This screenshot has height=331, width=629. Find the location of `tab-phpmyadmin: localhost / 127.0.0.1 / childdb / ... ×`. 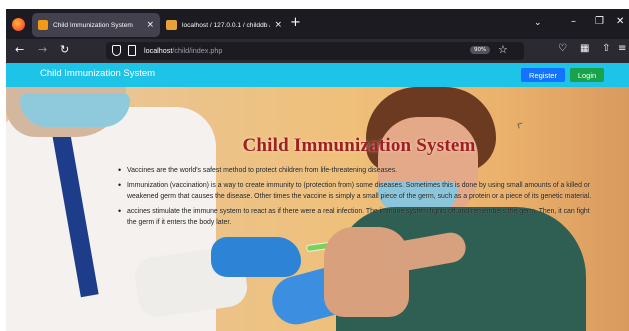

tab-phpmyadmin: localhost / 127.0.0.1 / childdb / ... × is located at coordinates (224, 25).